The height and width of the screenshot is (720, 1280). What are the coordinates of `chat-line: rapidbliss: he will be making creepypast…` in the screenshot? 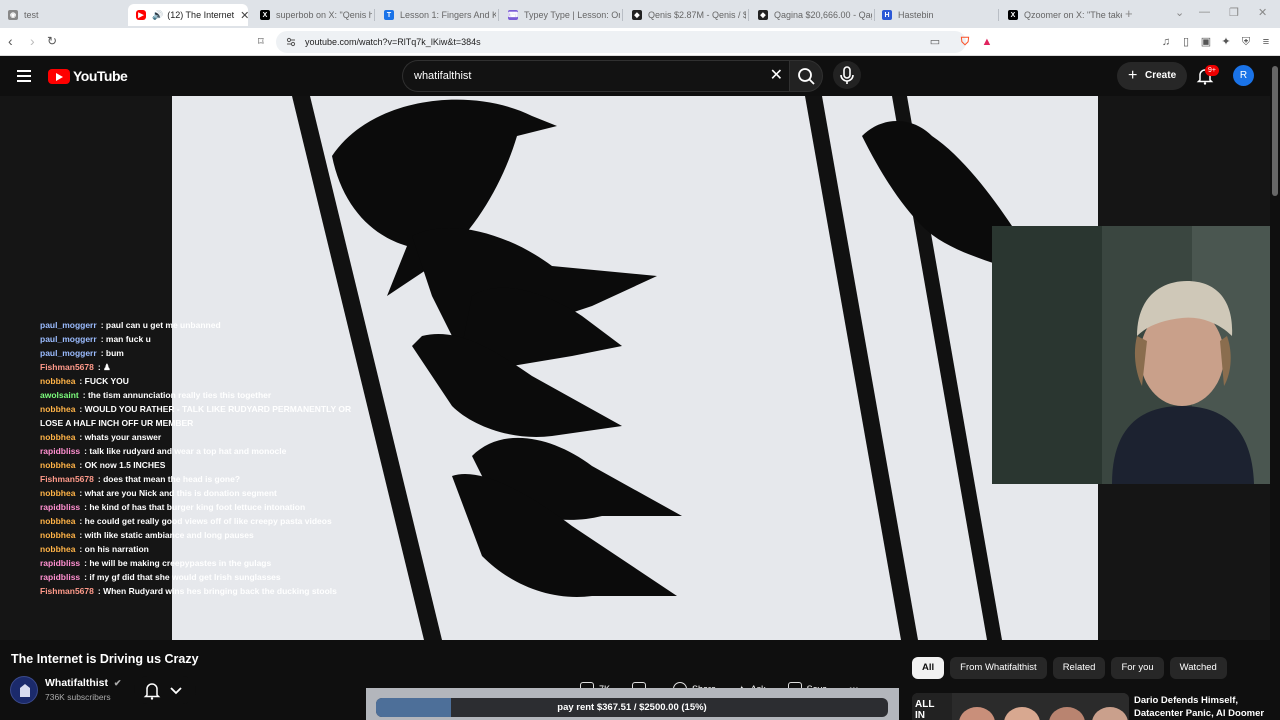 It's located at (156, 563).